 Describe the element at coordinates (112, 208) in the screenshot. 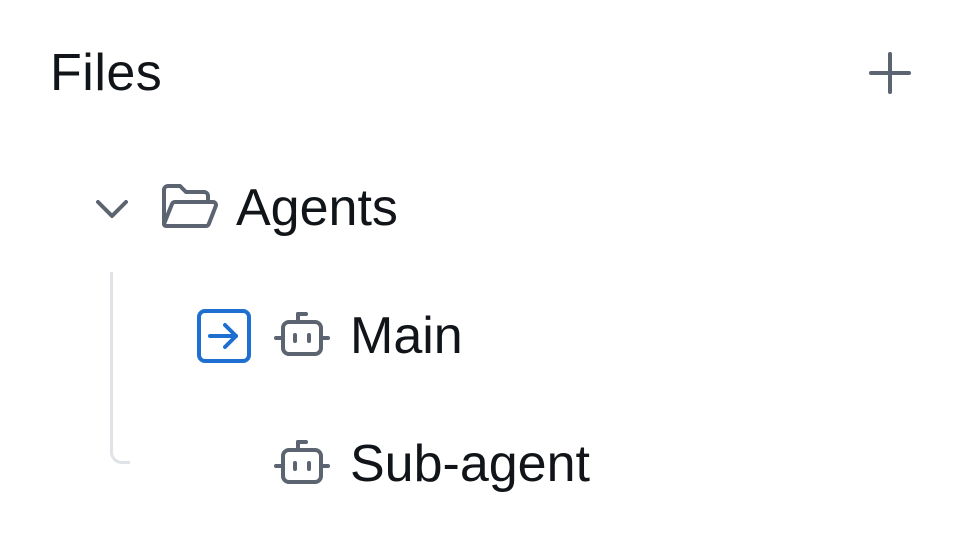

I see `chevron-down-icon` at that location.